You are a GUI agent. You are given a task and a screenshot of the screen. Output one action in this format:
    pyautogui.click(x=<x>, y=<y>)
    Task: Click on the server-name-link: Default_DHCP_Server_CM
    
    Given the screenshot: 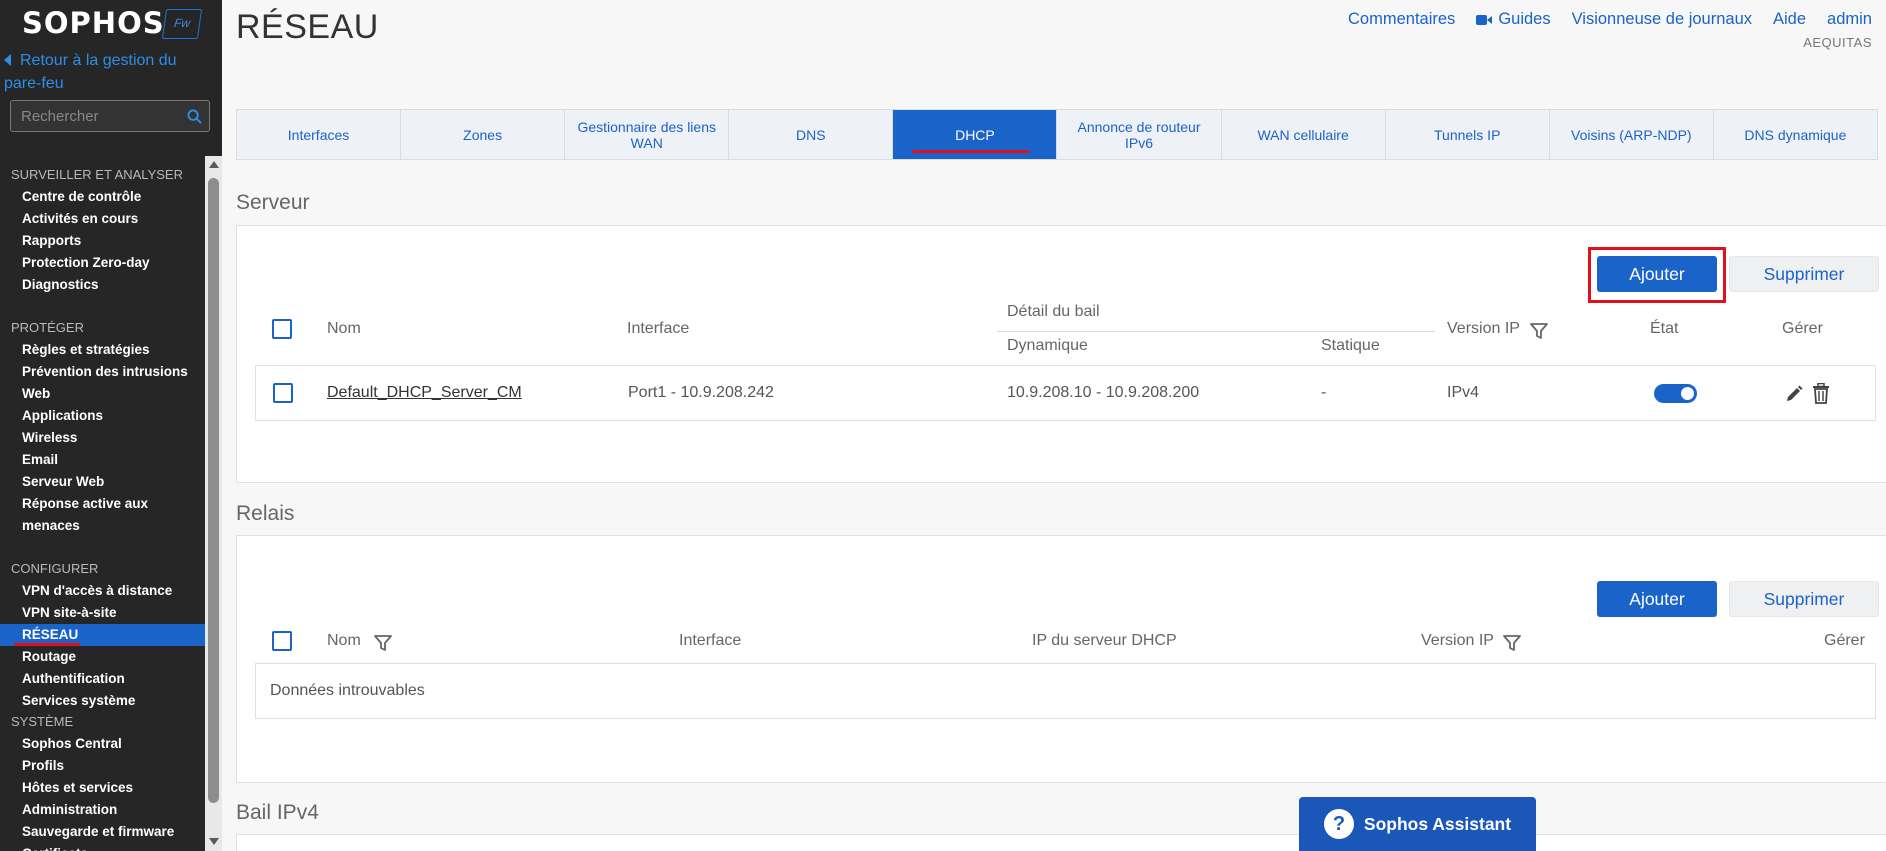 What is the action you would take?
    pyautogui.click(x=424, y=393)
    